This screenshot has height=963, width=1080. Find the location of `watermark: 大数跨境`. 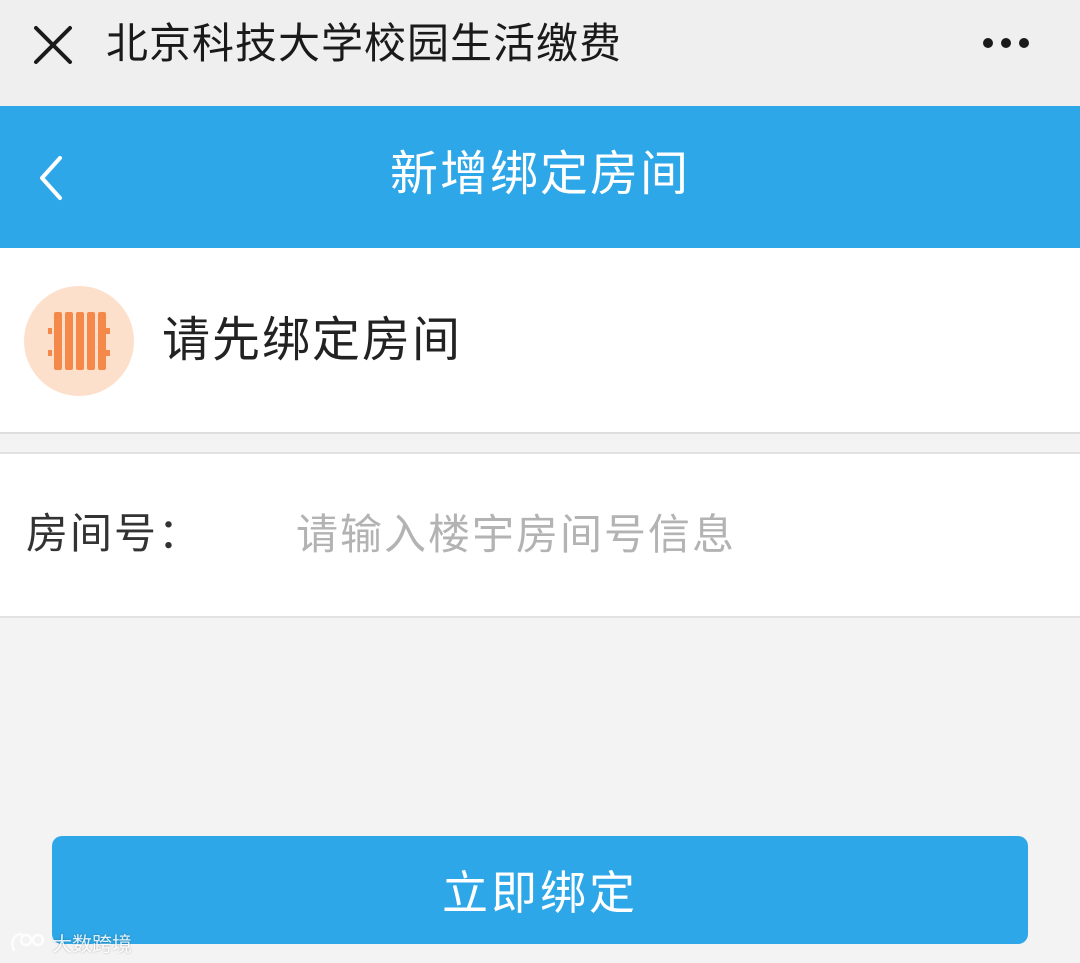

watermark: 大数跨境 is located at coordinates (70, 942).